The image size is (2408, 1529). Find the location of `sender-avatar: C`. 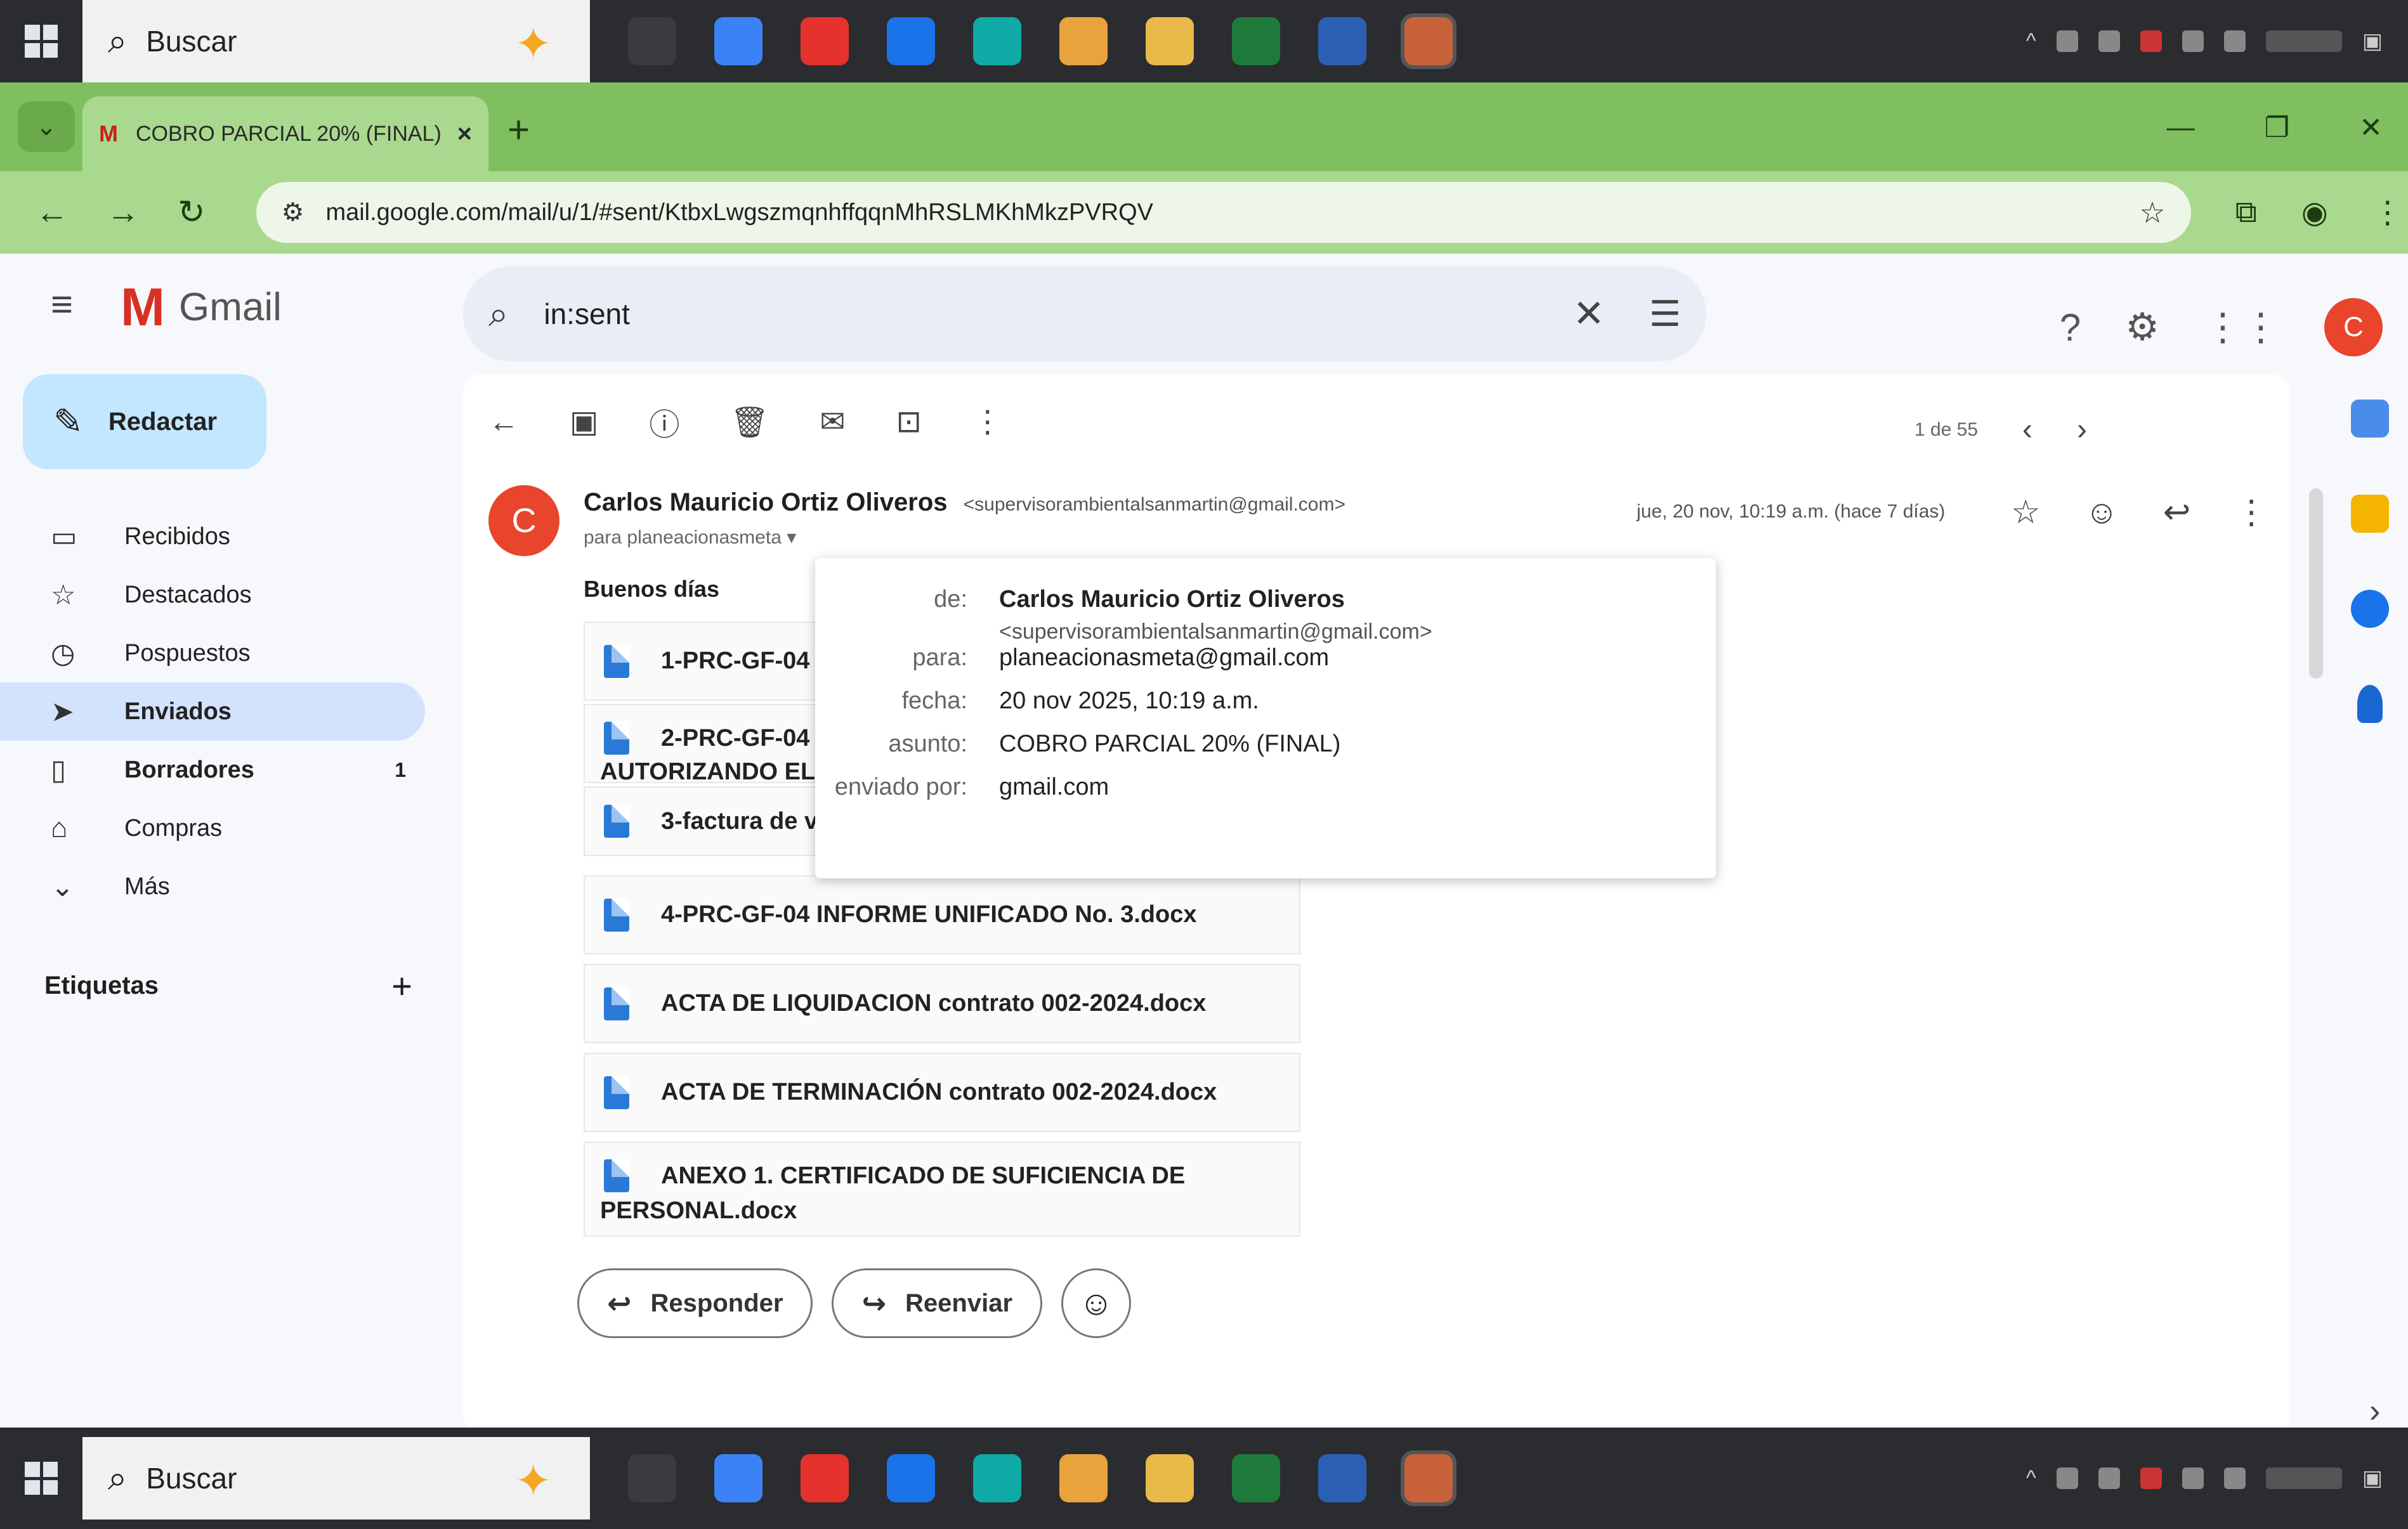

sender-avatar: C is located at coordinates (523, 520).